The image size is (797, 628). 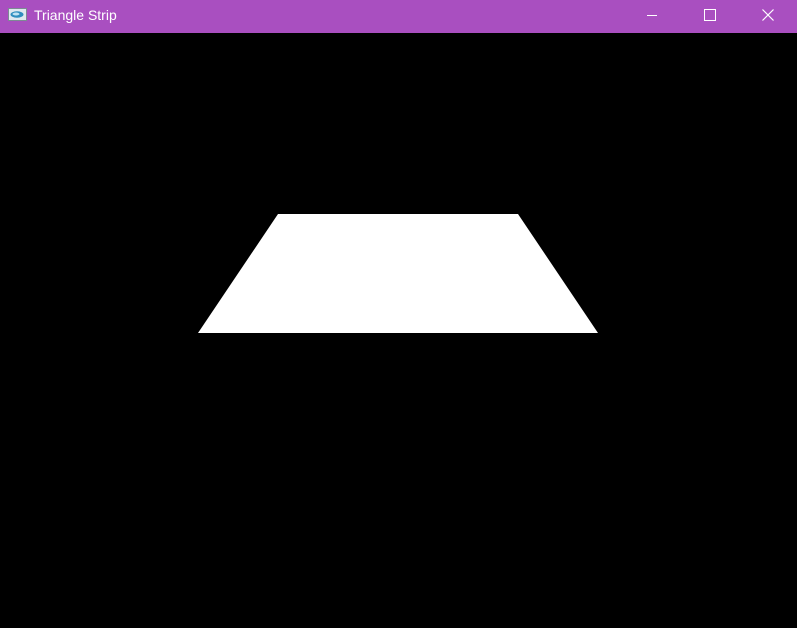 I want to click on window-title: Triangle Strip, so click(x=75, y=15).